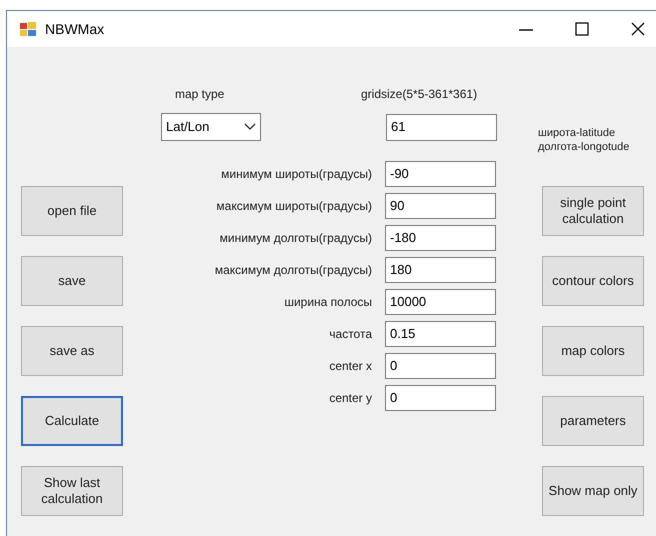  I want to click on form-button: save, so click(72, 281).